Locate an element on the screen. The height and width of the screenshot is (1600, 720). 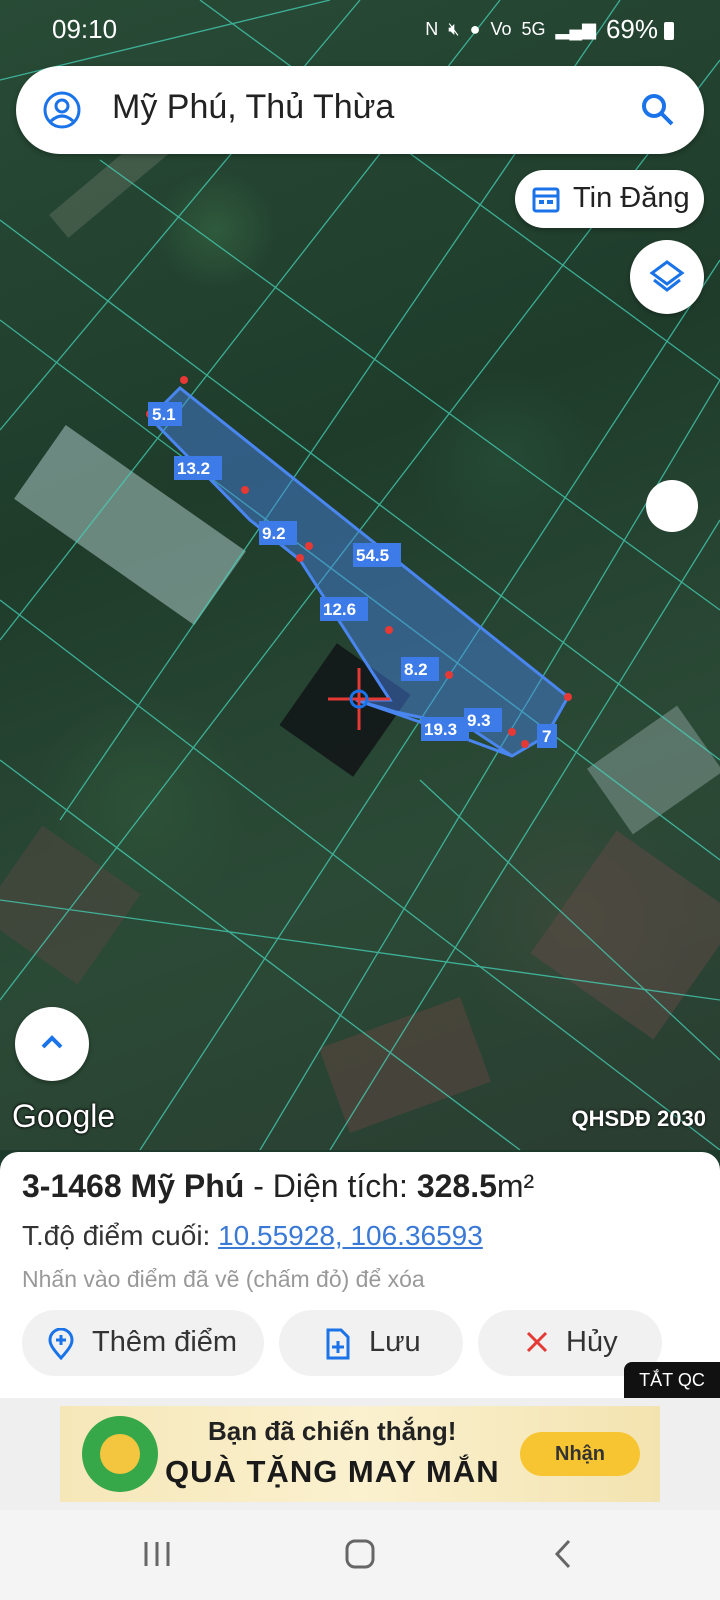
close-ad-button: TẮT QC is located at coordinates (672, 1380).